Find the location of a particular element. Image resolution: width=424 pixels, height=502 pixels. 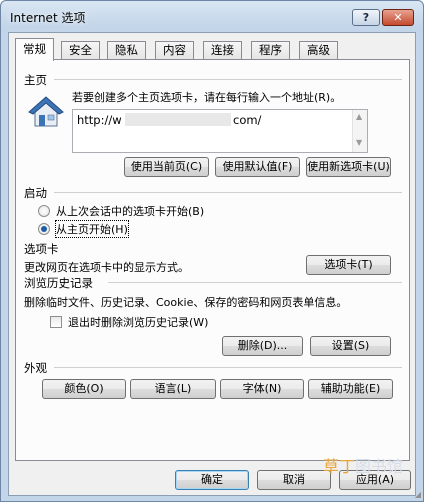

accessibility-button: 辅助功能(E) is located at coordinates (350, 389).